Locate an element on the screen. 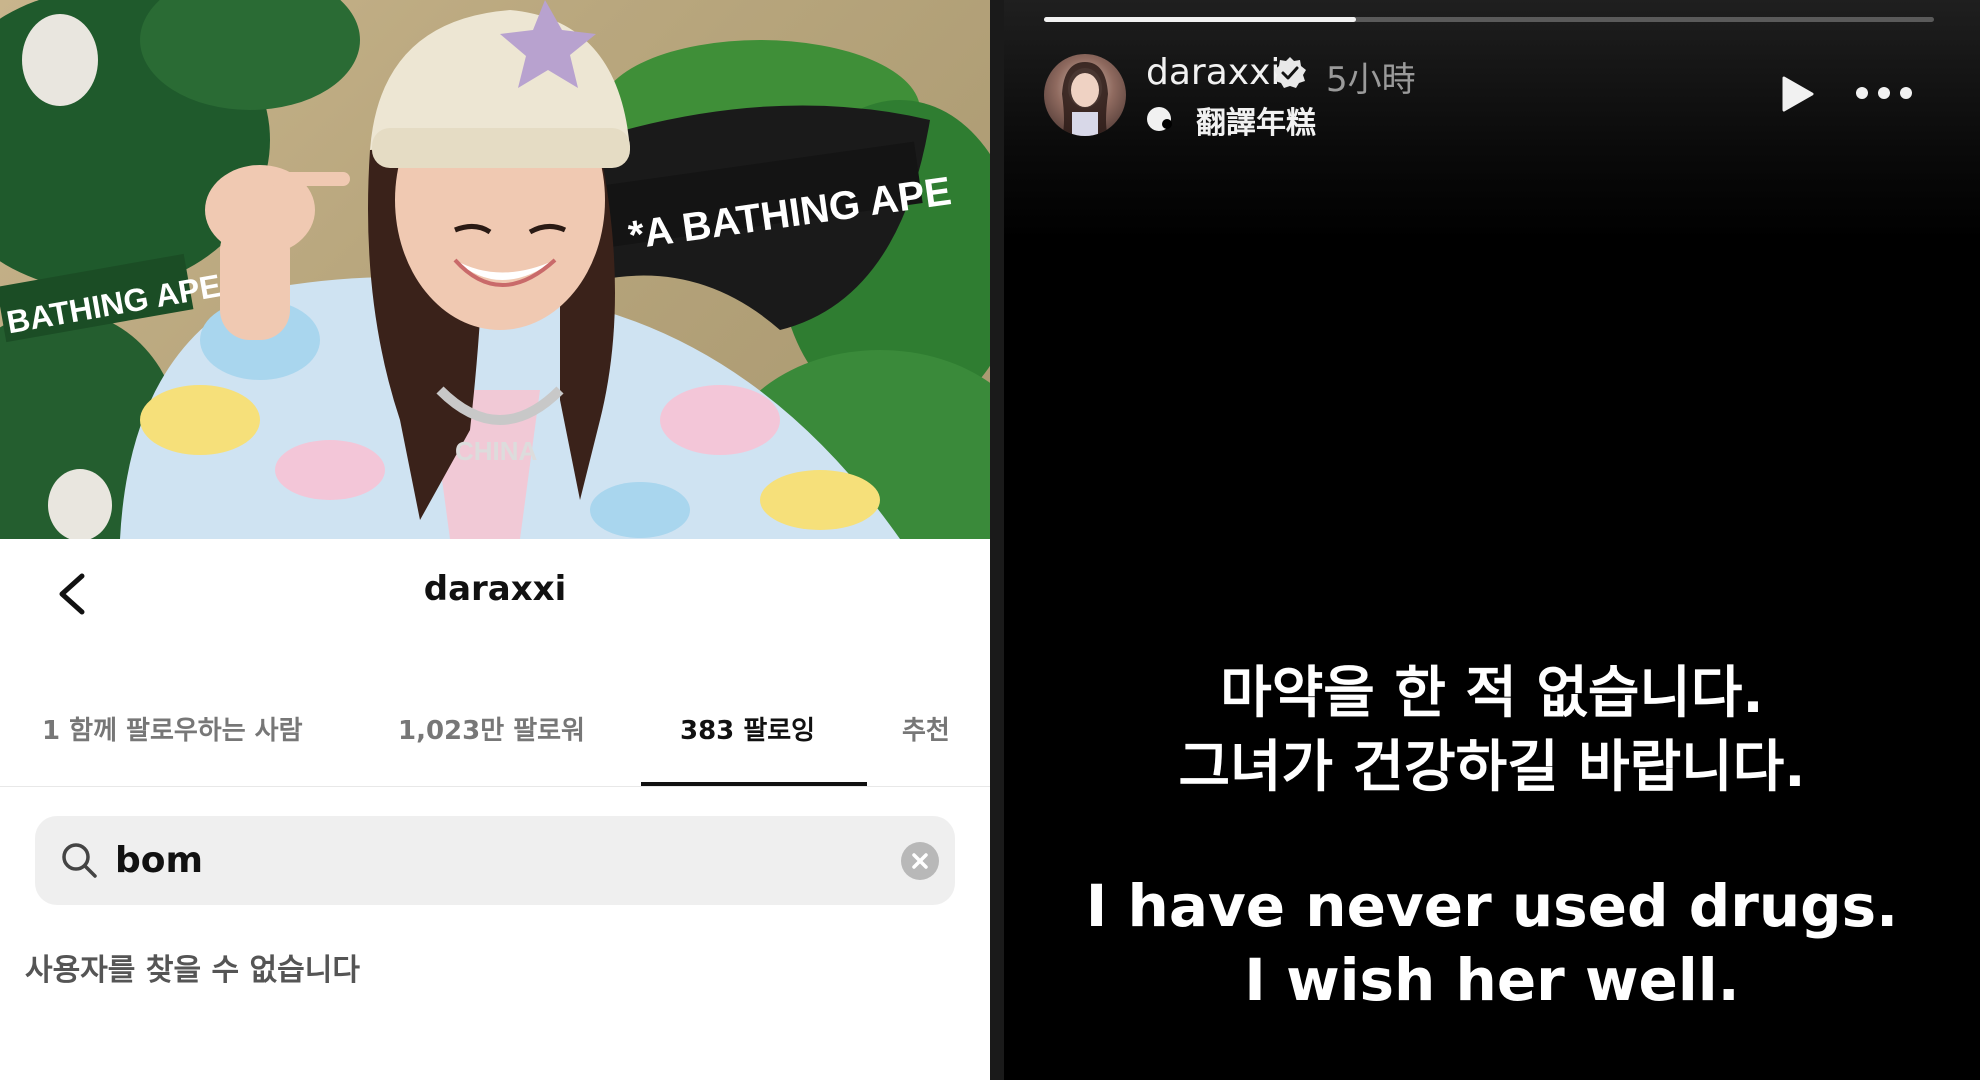 The width and height of the screenshot is (1980, 1080). story-timestamp: 5小時 is located at coordinates (1371, 80).